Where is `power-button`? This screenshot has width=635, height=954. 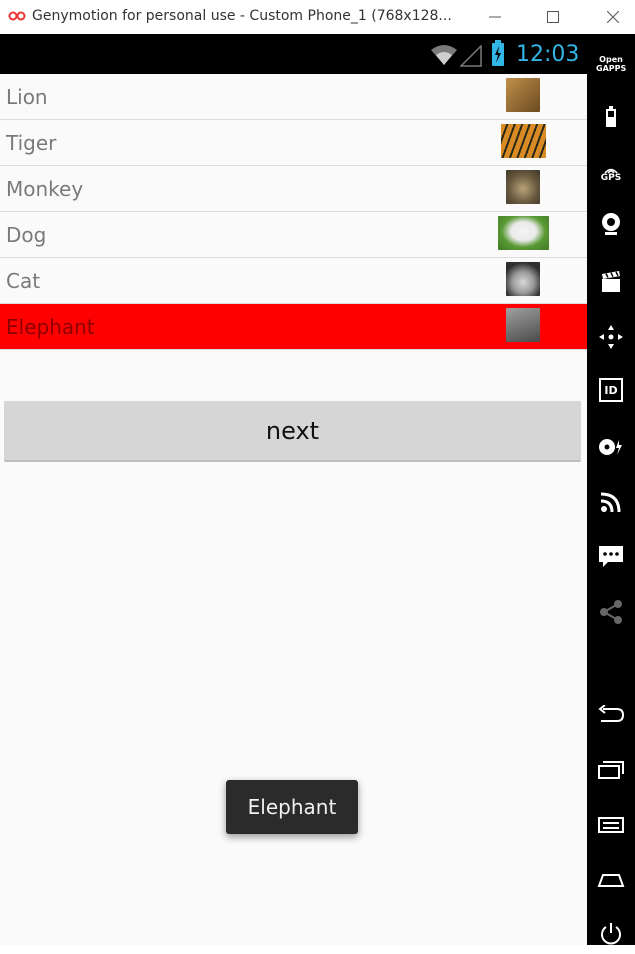 power-button is located at coordinates (611, 934).